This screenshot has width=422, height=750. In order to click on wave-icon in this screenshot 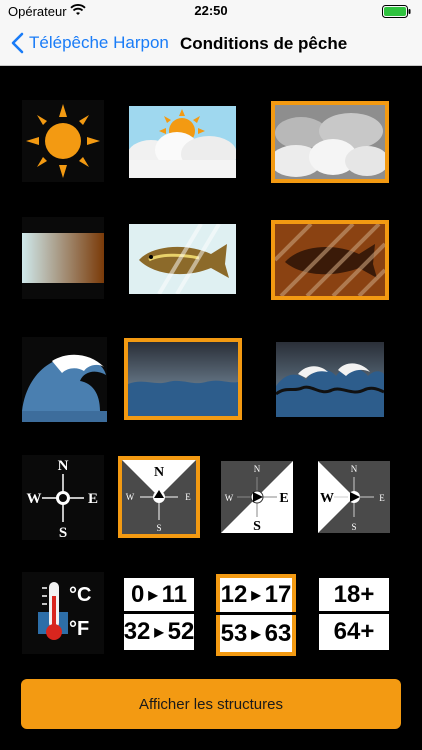, I will do `click(64, 379)`.